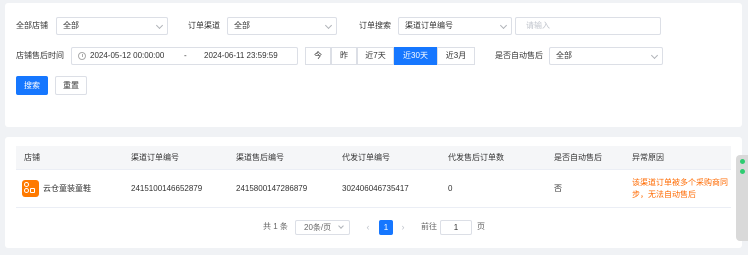 This screenshot has height=255, width=748. I want to click on auto-after-sale-flag: 否, so click(558, 188).